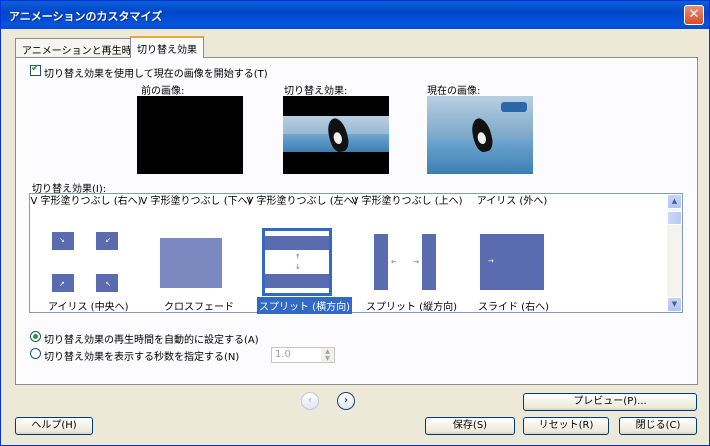 This screenshot has width=710, height=446. What do you see at coordinates (336, 135) in the screenshot?
I see `transition-preview` at bounding box center [336, 135].